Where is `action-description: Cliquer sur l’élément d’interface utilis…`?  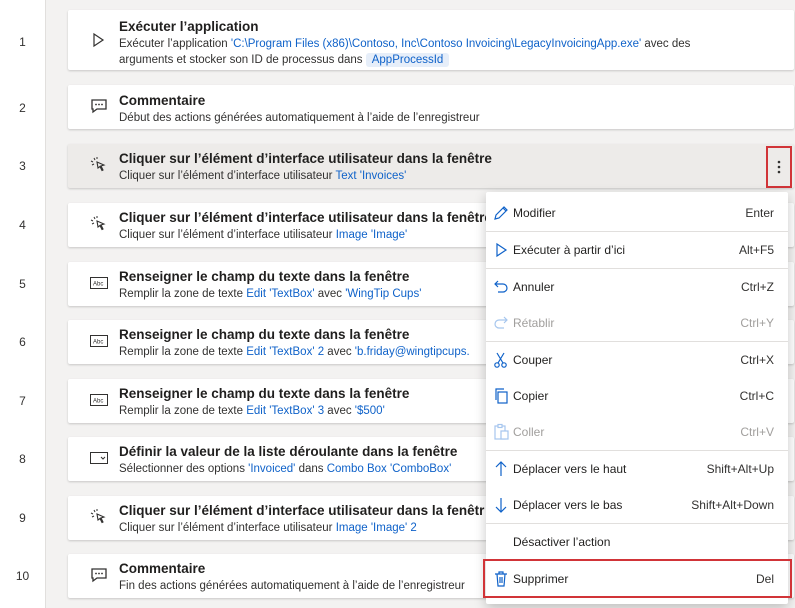
action-description: Cliquer sur l’élément d’interface utilis… is located at coordinates (263, 176).